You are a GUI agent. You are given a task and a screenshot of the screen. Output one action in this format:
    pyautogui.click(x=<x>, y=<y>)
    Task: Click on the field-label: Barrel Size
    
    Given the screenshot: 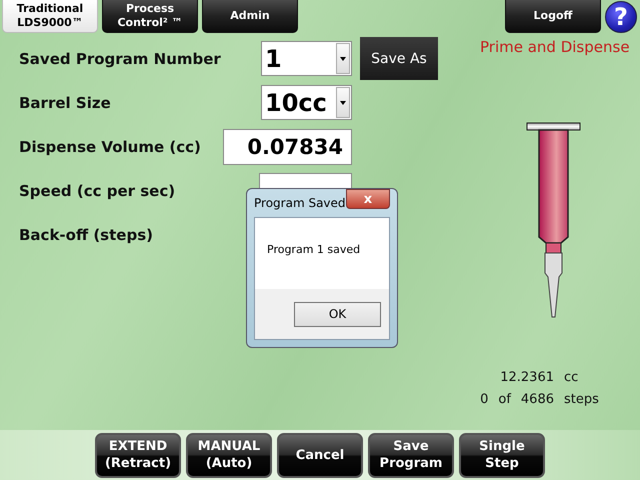 What is the action you would take?
    pyautogui.click(x=65, y=103)
    